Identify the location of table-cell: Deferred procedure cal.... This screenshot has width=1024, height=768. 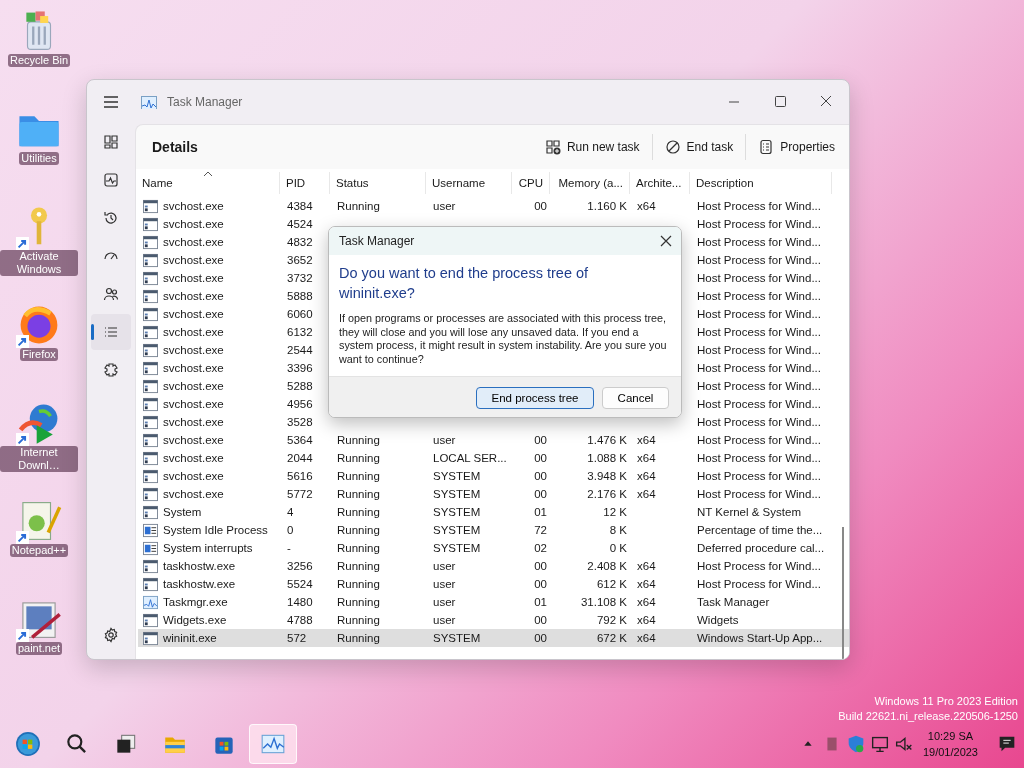
(761, 548).